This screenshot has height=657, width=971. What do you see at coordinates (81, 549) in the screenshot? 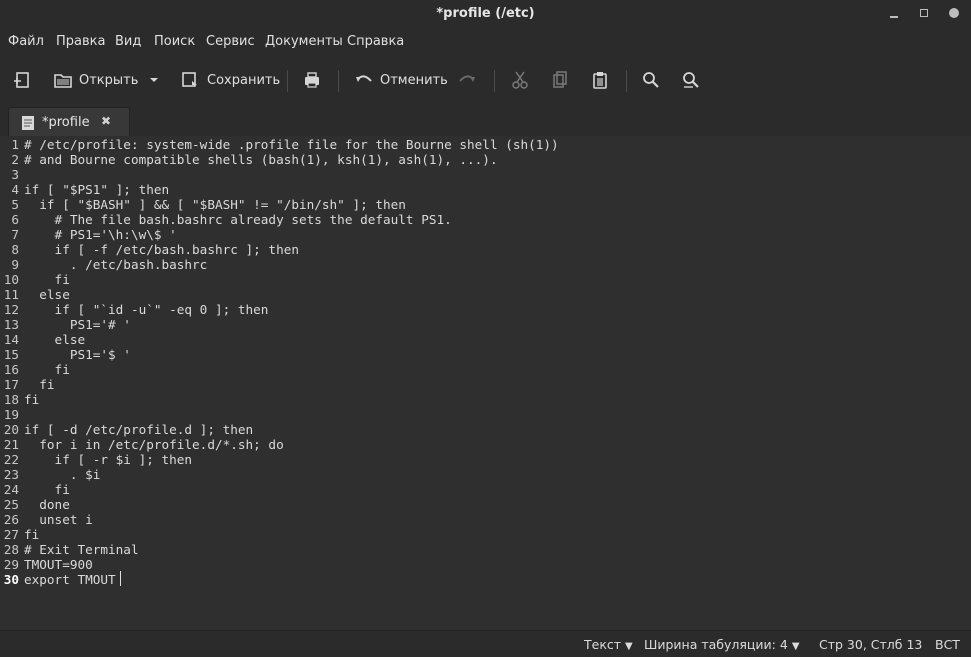
I see `code-line: # Exit Terminal` at bounding box center [81, 549].